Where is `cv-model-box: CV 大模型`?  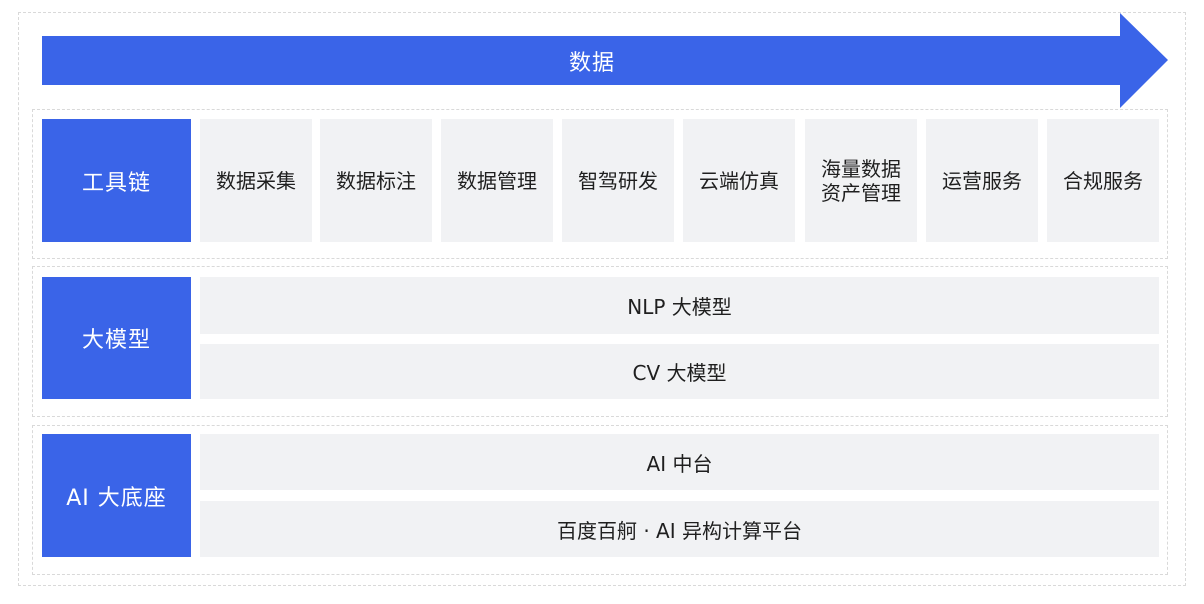
cv-model-box: CV 大模型 is located at coordinates (679, 371).